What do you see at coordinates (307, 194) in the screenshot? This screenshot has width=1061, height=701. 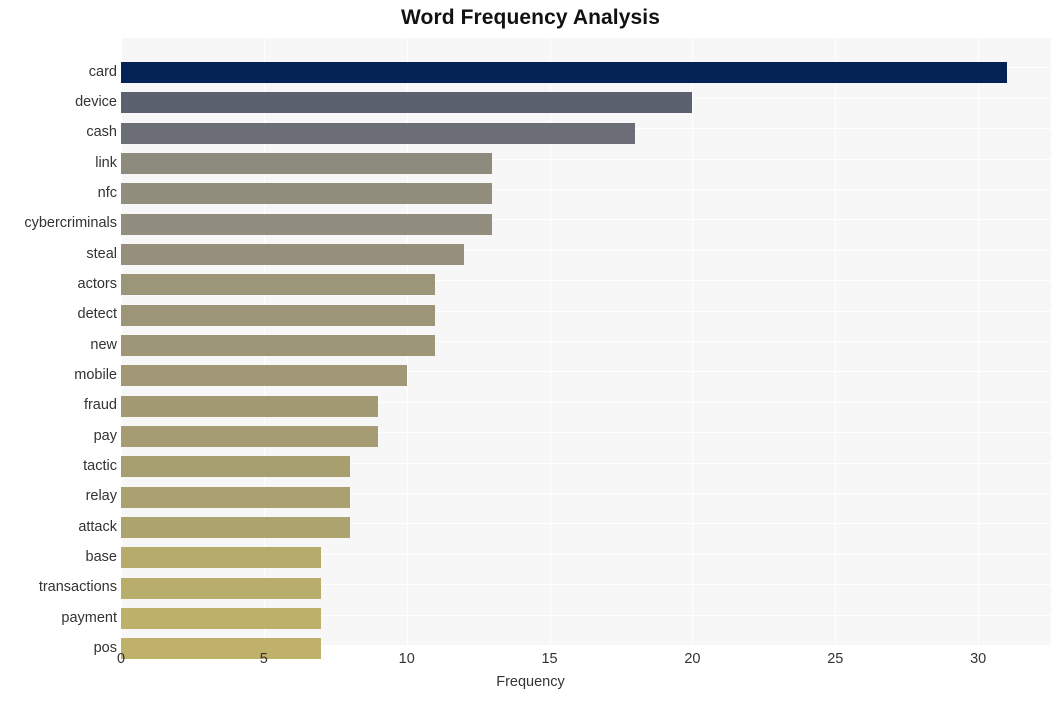 I see `bar-nfc` at bounding box center [307, 194].